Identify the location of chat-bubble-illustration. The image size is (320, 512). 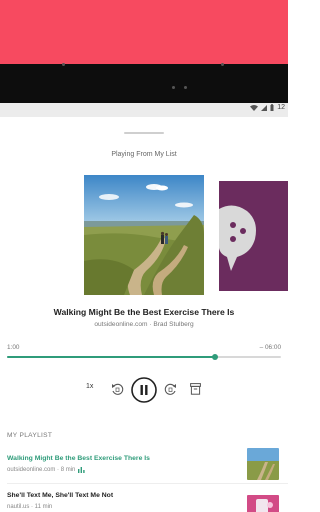
(253, 236).